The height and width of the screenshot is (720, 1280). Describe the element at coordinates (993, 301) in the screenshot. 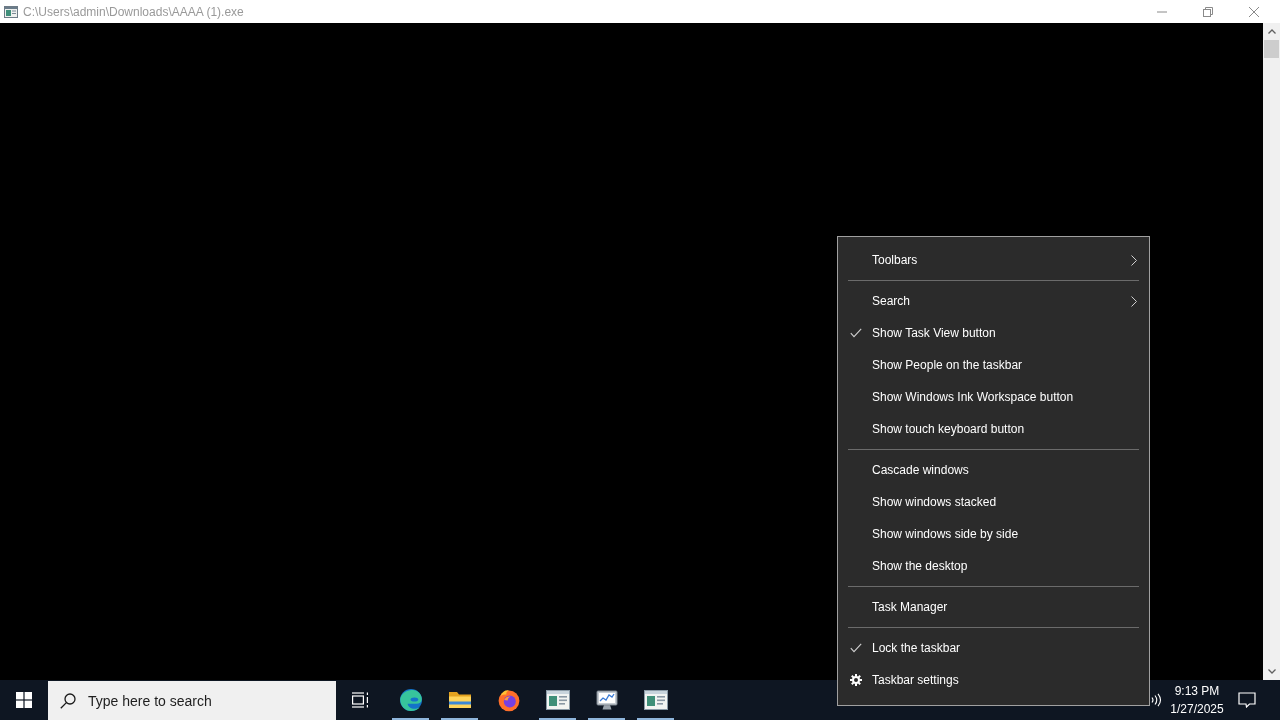

I see `menu-item: Search` at that location.